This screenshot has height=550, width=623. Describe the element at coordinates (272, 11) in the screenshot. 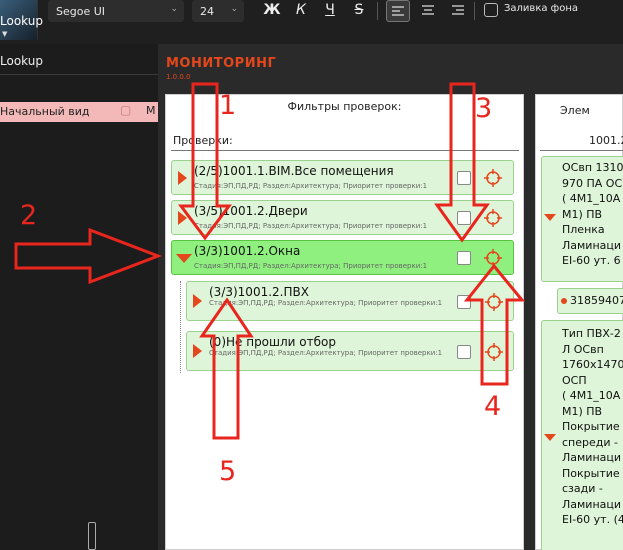

I see `bold-button: Ж` at that location.